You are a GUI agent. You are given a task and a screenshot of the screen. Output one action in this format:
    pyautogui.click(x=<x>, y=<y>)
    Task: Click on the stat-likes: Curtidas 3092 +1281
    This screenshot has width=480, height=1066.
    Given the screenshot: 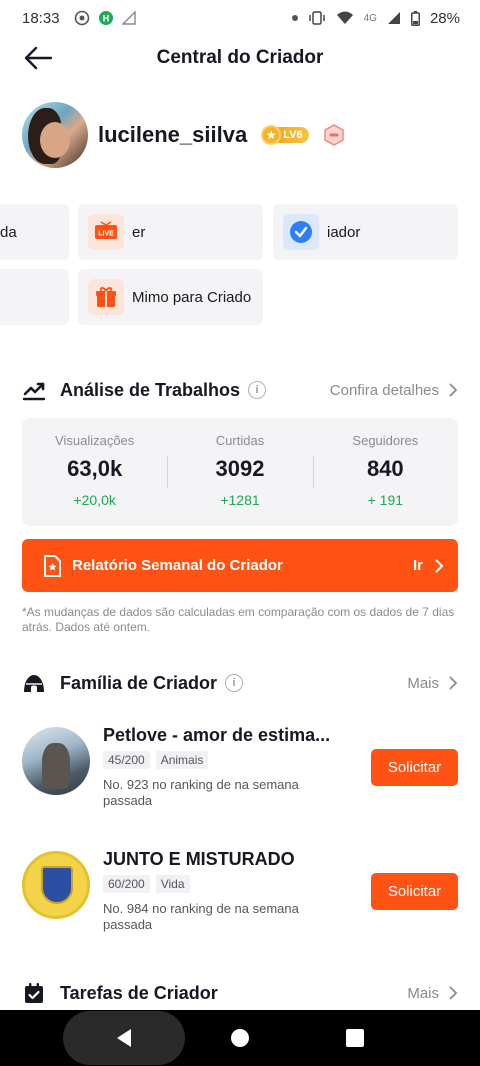 What is the action you would take?
    pyautogui.click(x=239, y=472)
    